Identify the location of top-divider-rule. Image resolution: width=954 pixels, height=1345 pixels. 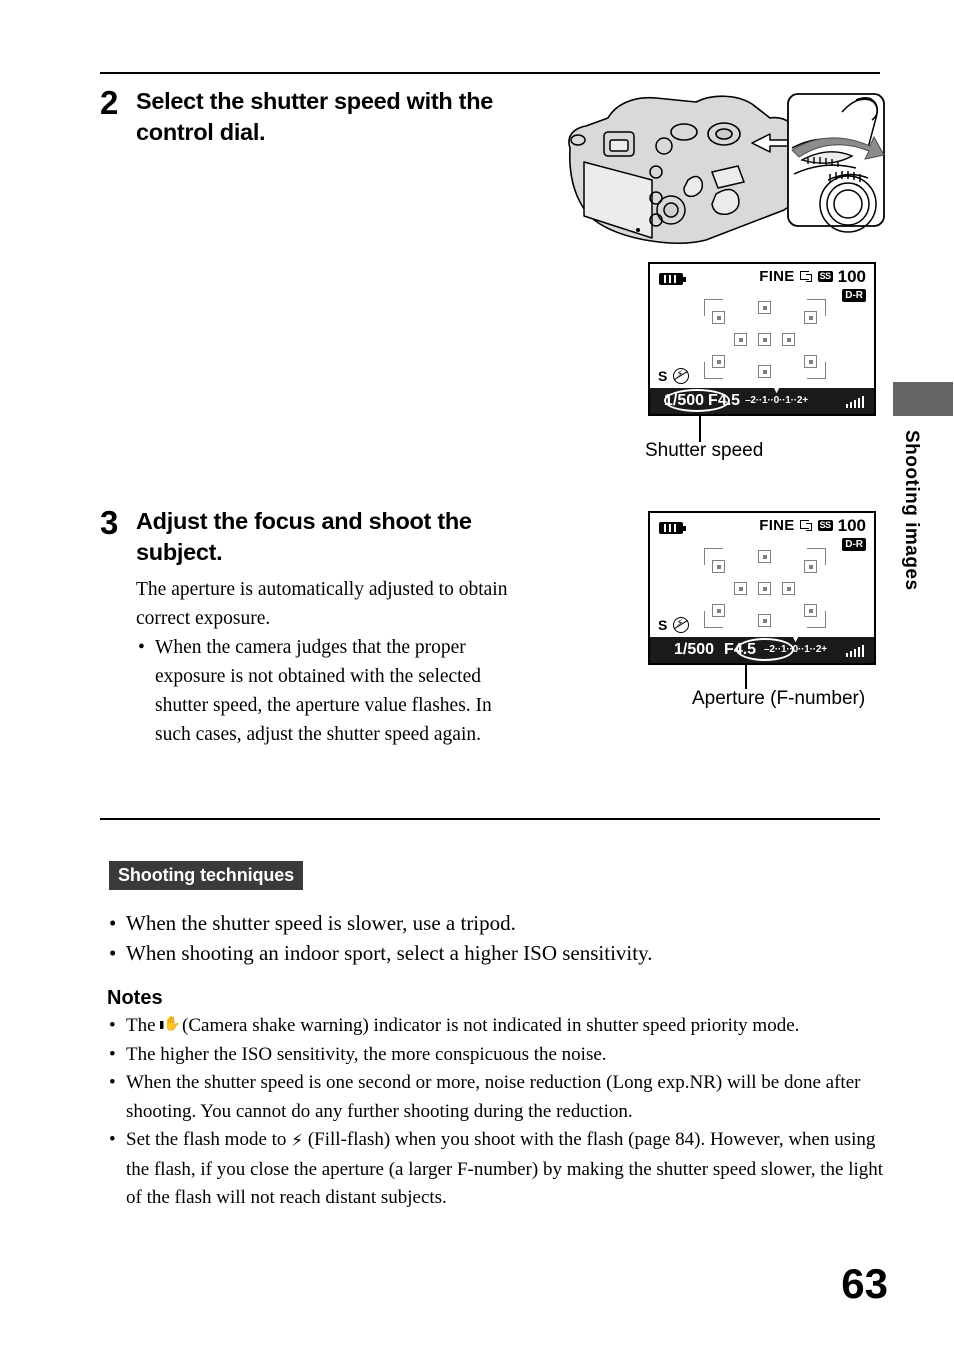
(490, 73).